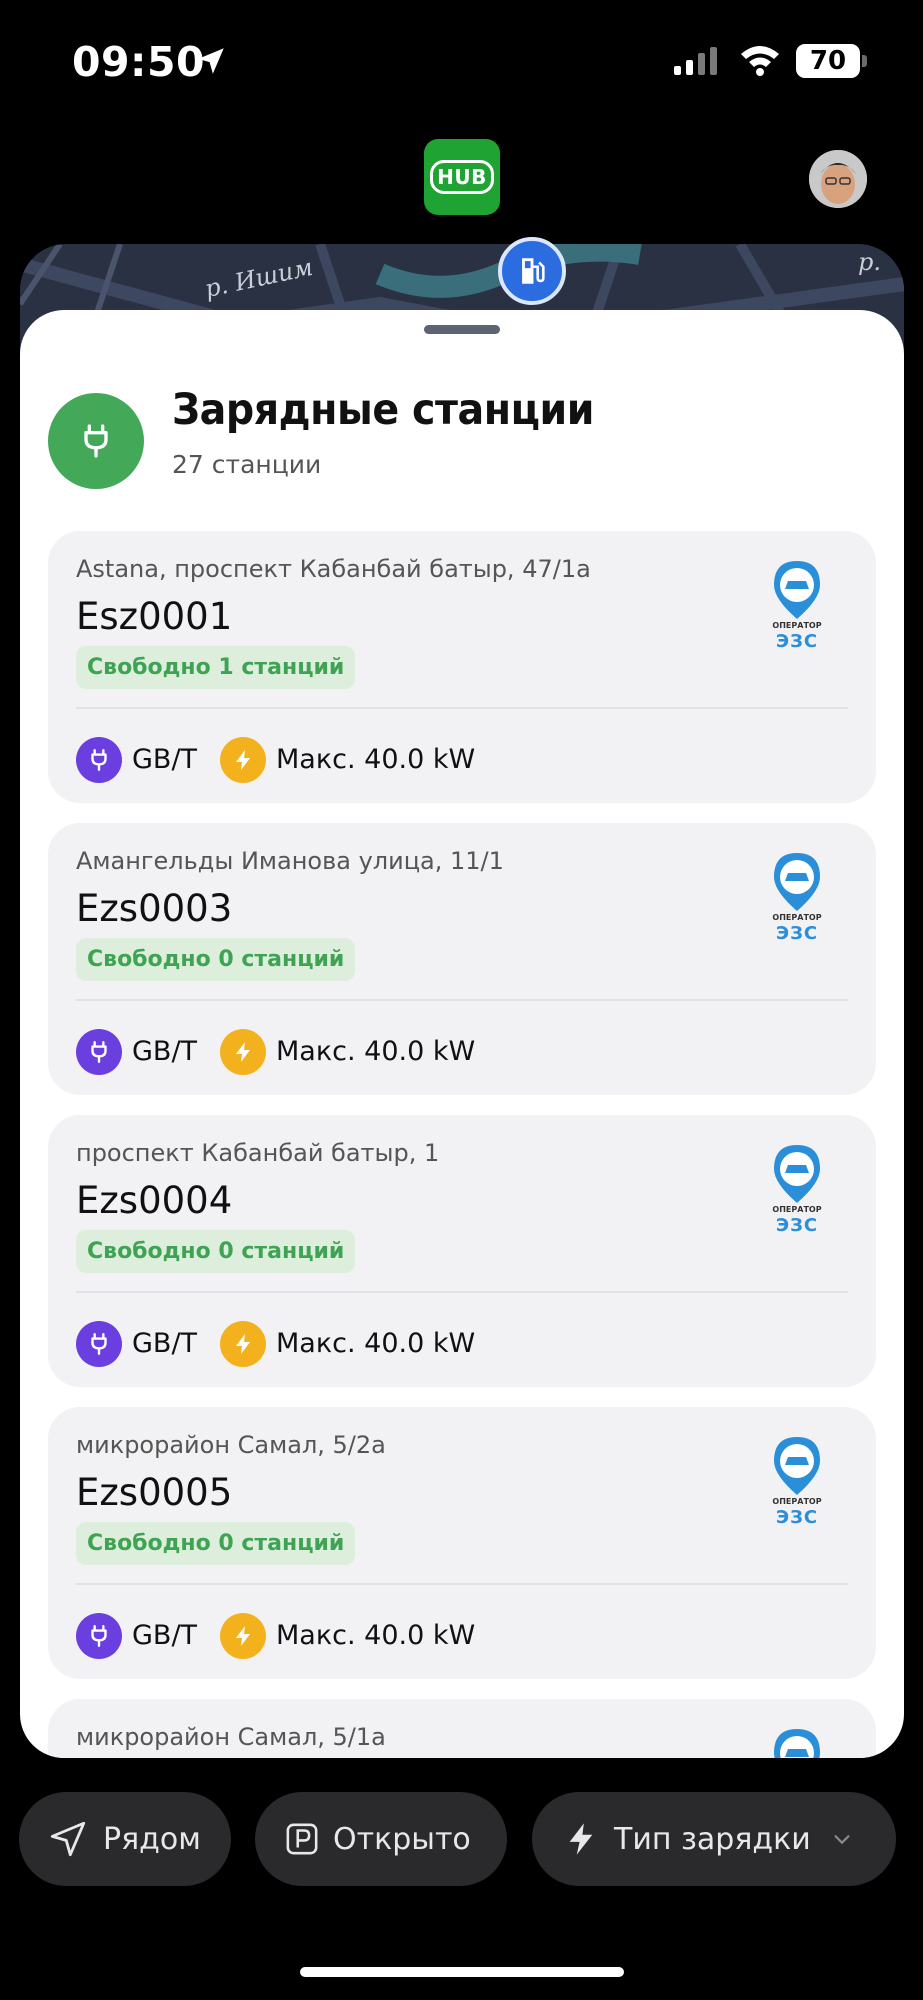 This screenshot has height=2000, width=923. I want to click on station-name: Esz0001, so click(154, 616).